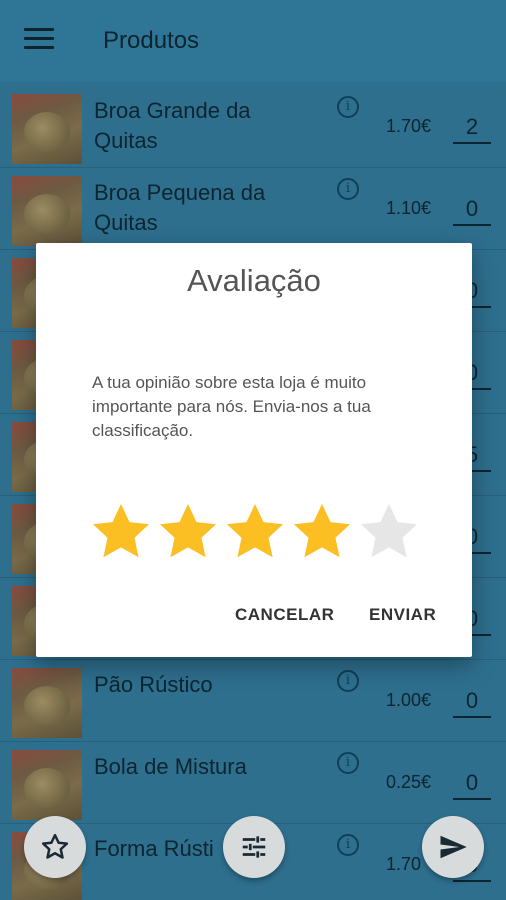 Image resolution: width=506 pixels, height=900 pixels. I want to click on send-icon, so click(453, 847).